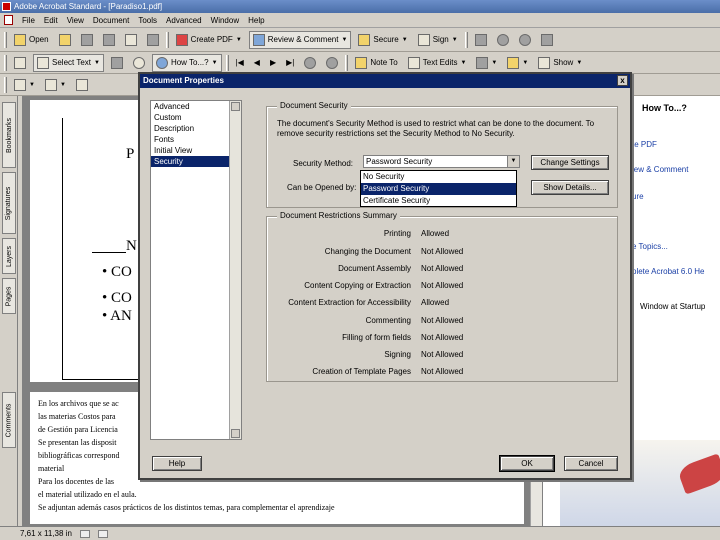 This screenshot has height=540, width=720. Describe the element at coordinates (9, 135) in the screenshot. I see `tab-bookmarks: Bookmarks` at that location.